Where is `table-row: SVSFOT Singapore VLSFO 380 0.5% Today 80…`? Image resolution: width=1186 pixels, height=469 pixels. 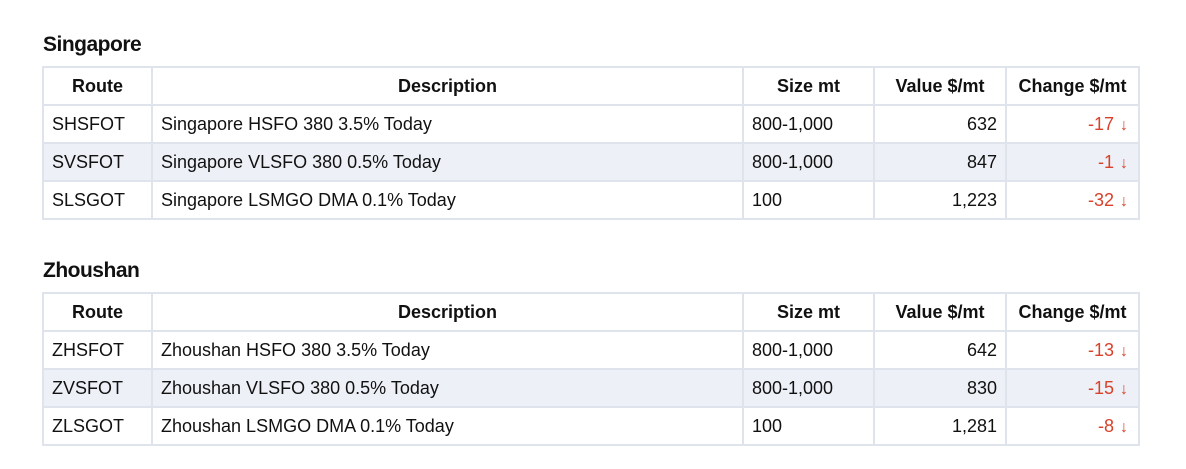 table-row: SVSFOT Singapore VLSFO 380 0.5% Today 80… is located at coordinates (591, 162).